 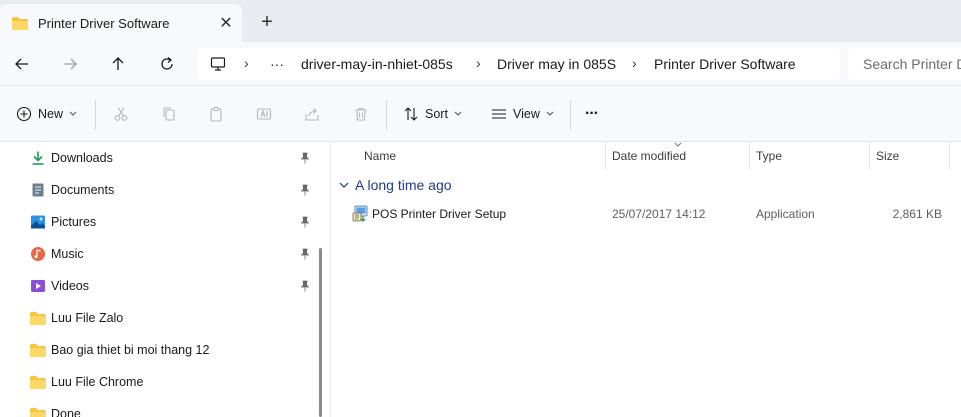 I want to click on rename-icon, so click(x=264, y=114).